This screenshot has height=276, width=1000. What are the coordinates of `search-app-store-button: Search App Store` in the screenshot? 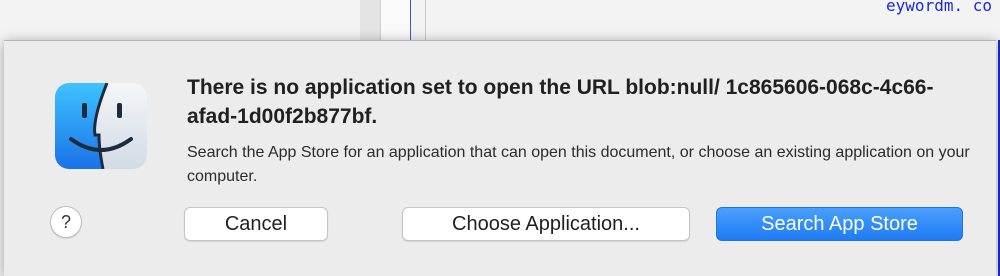 It's located at (839, 224).